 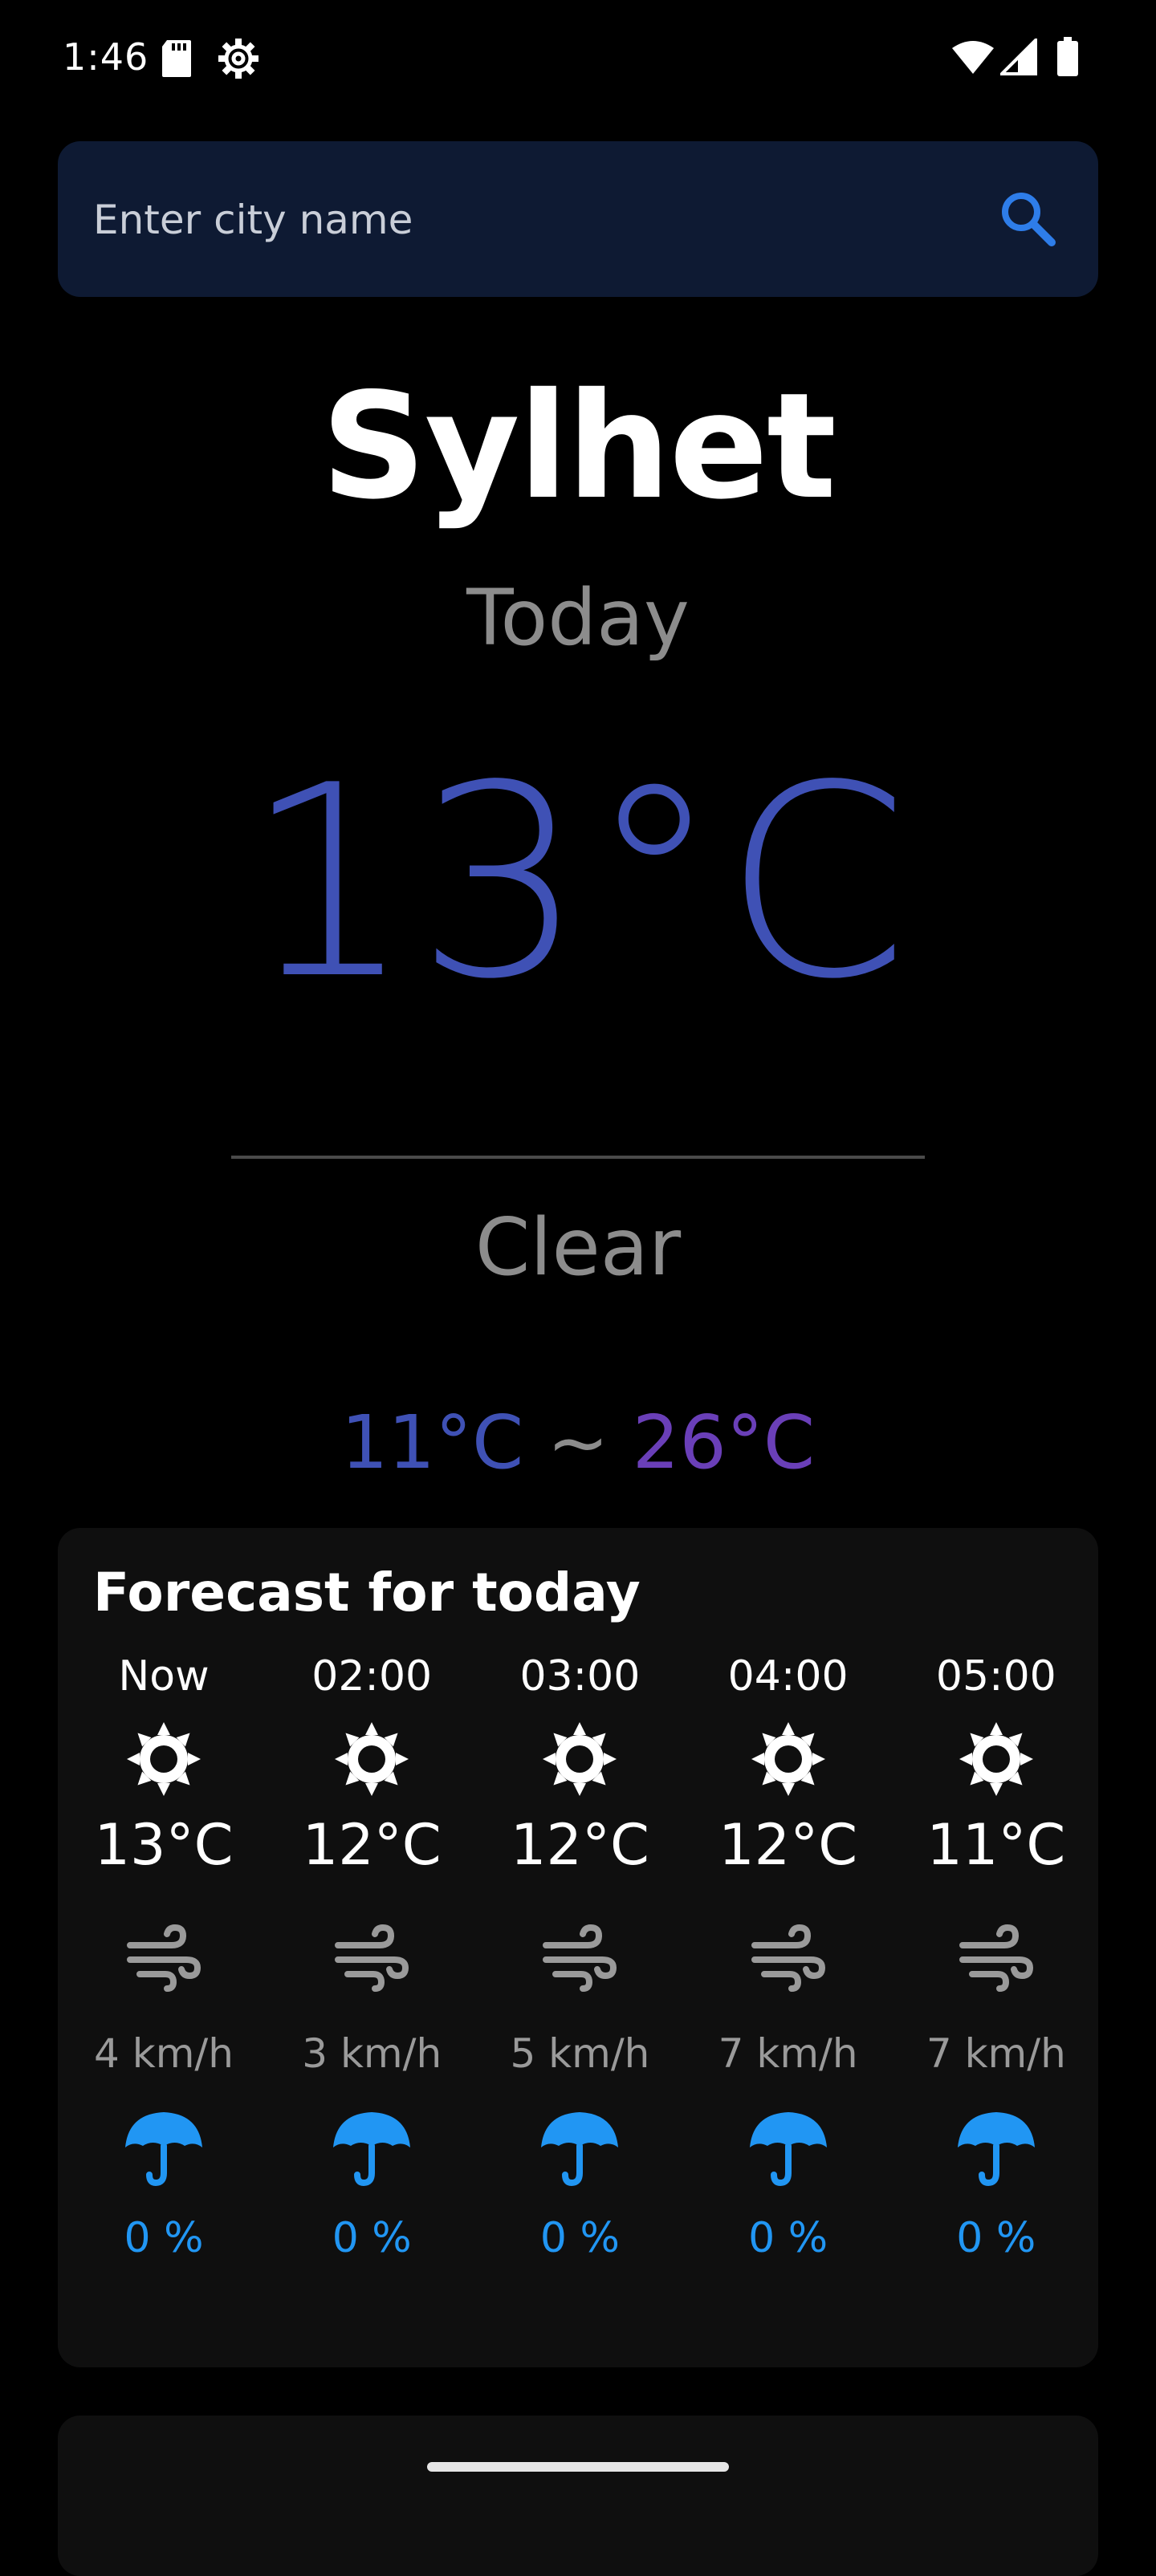 I want to click on forecast-time: Now, so click(x=164, y=1676).